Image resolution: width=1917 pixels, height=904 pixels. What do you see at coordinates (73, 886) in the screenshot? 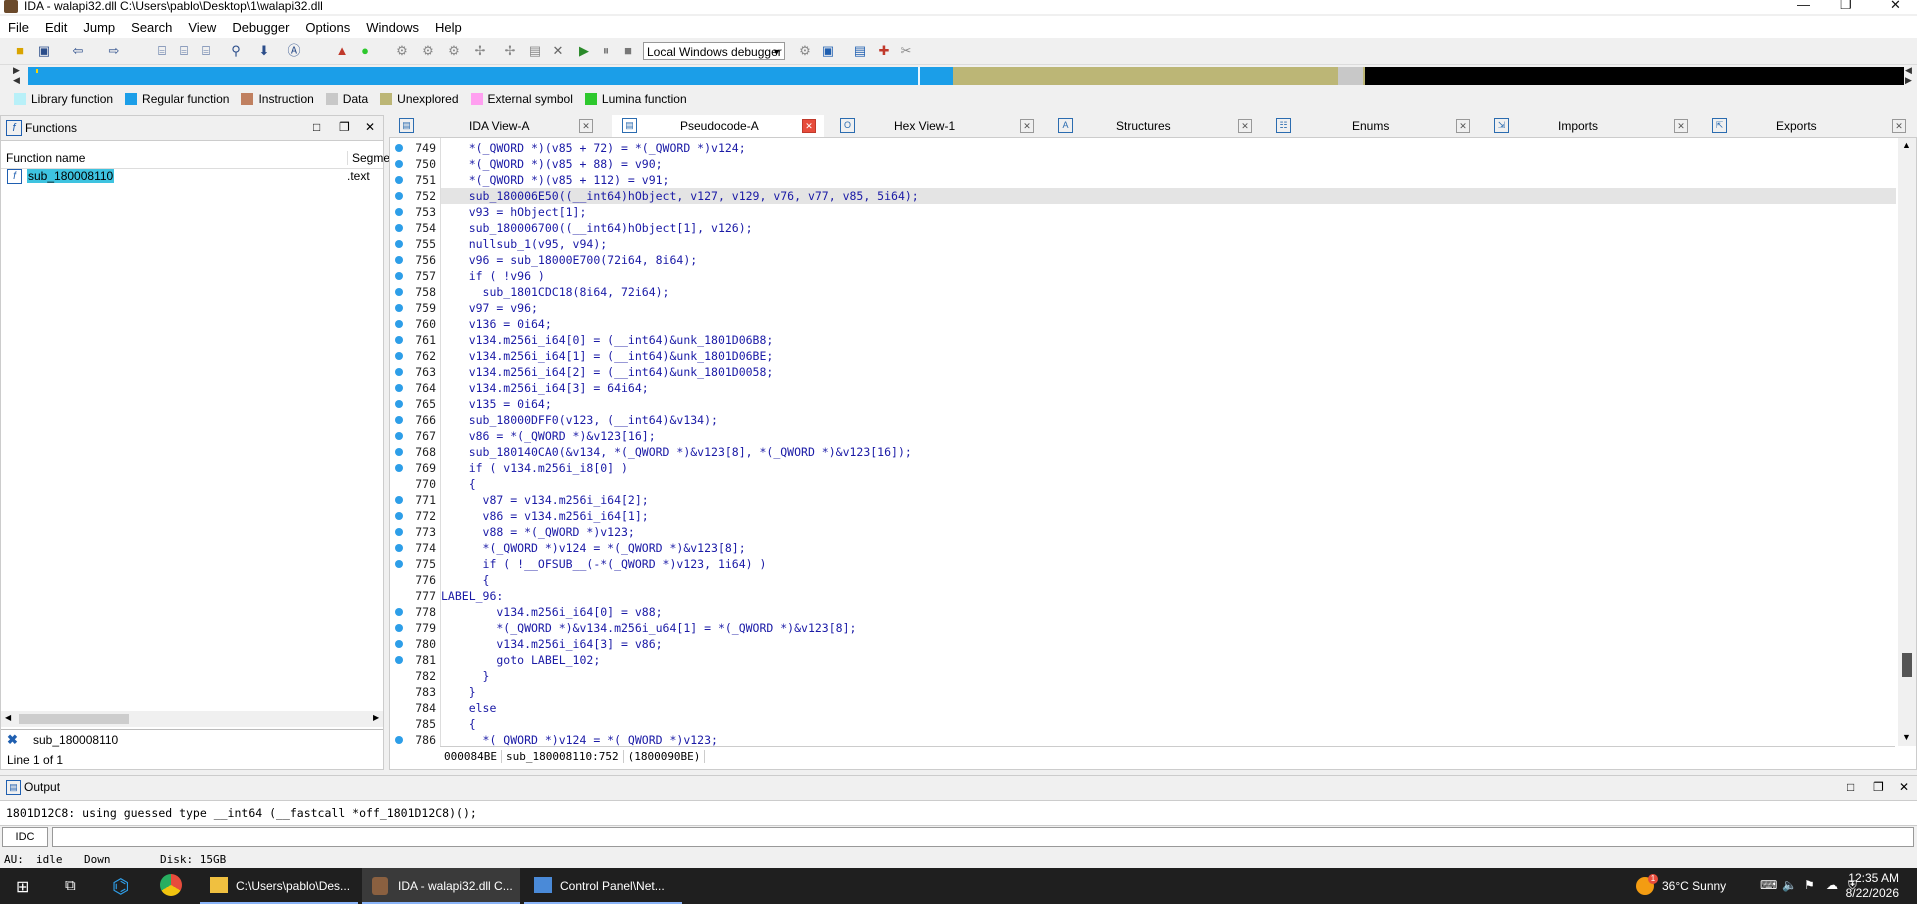
I see `task-view-button: ⧉` at bounding box center [73, 886].